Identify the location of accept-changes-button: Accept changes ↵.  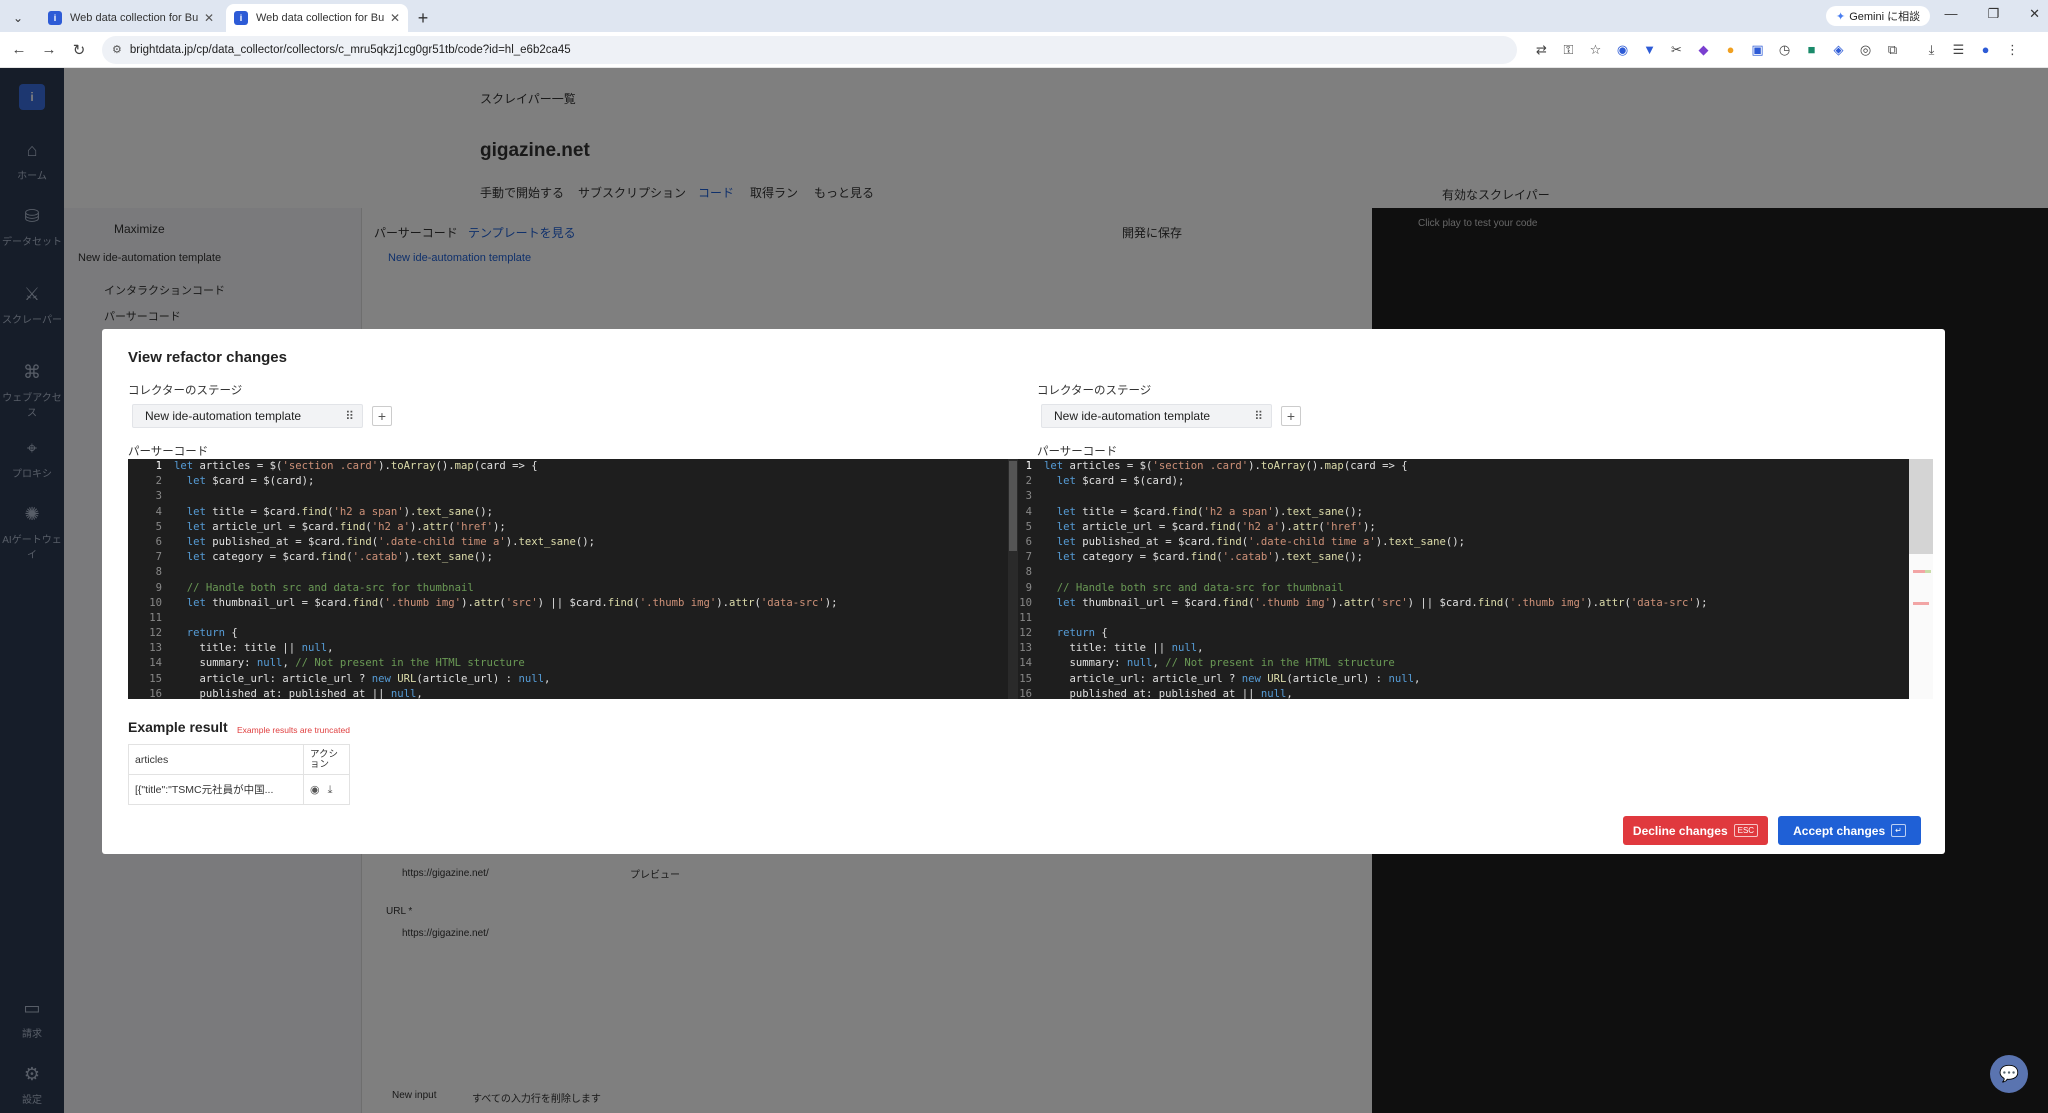
(1849, 830).